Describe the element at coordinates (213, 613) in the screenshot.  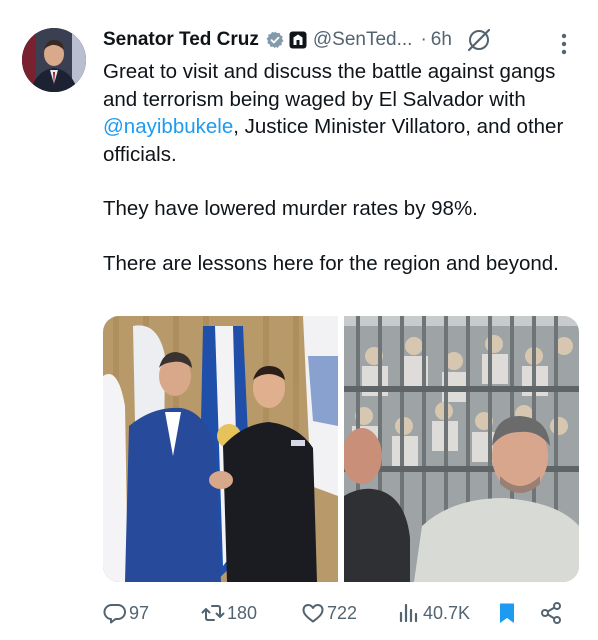
I see `repost-icon` at that location.